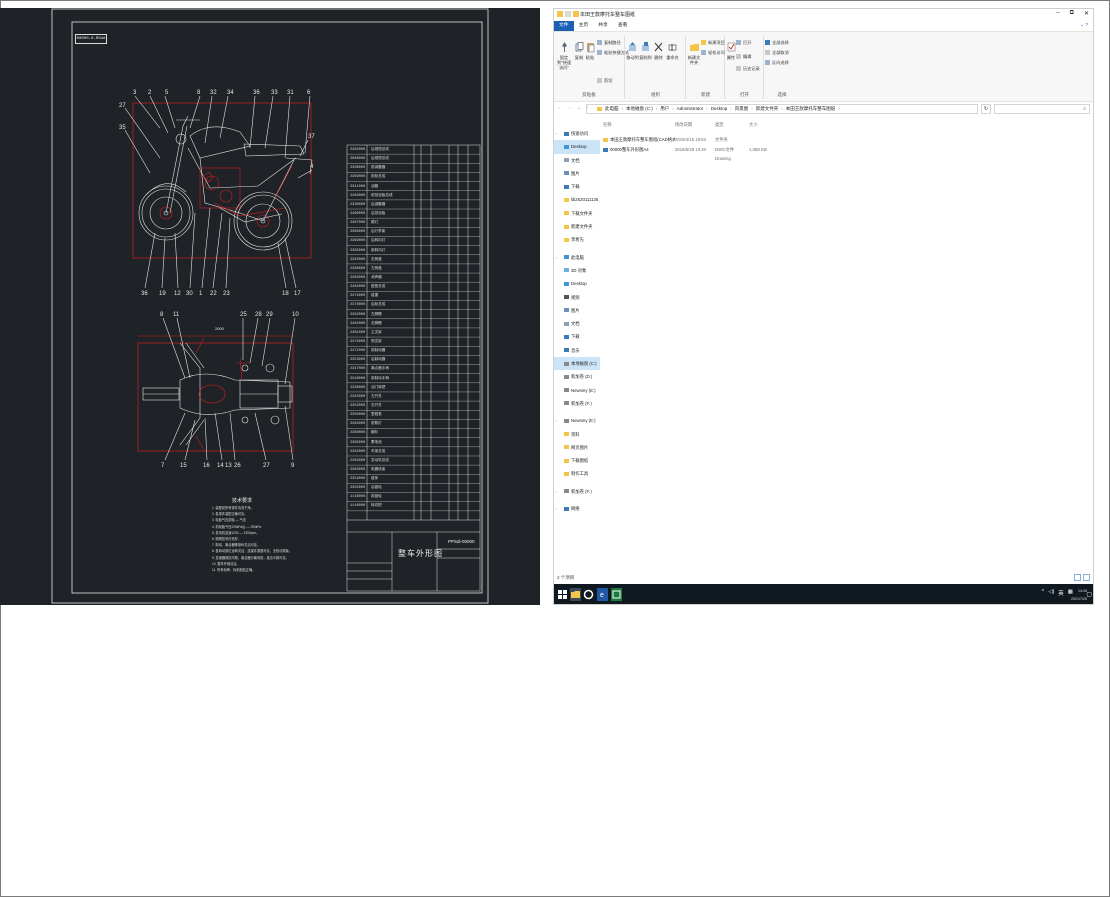 This screenshot has height=897, width=1110. What do you see at coordinates (613, 53) in the screenshot?
I see `paste-shortcut-button: 粘贴快捷方式` at bounding box center [613, 53].